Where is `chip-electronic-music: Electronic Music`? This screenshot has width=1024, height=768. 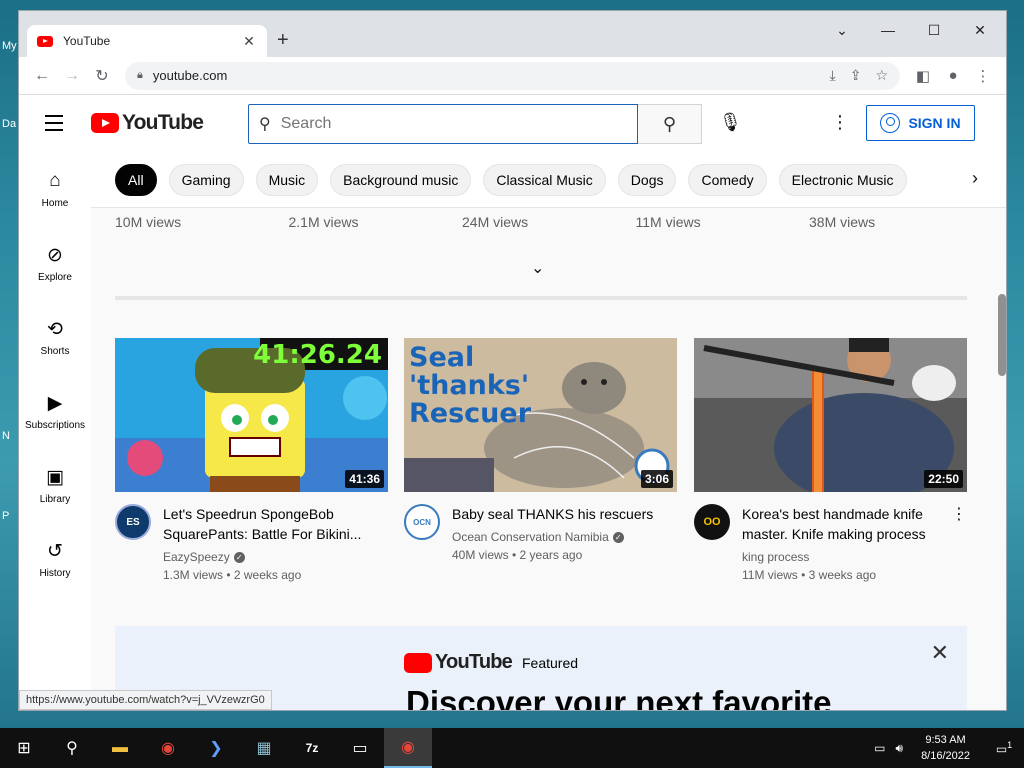
chip-electronic-music: Electronic Music is located at coordinates (842, 179).